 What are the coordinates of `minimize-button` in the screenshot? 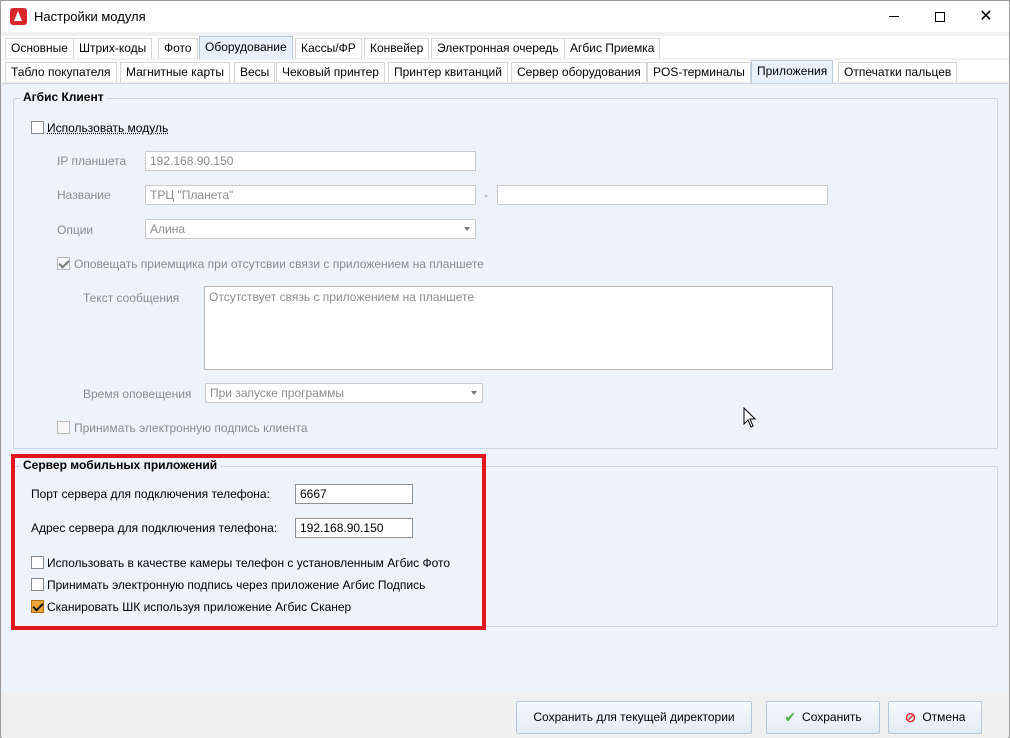 It's located at (894, 16).